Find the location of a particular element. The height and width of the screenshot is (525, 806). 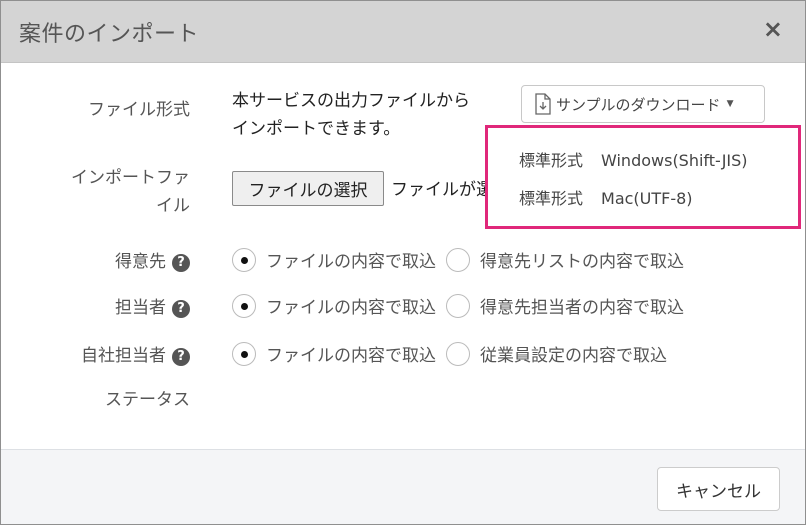

dialog-header: 案件のインポート × is located at coordinates (403, 32).